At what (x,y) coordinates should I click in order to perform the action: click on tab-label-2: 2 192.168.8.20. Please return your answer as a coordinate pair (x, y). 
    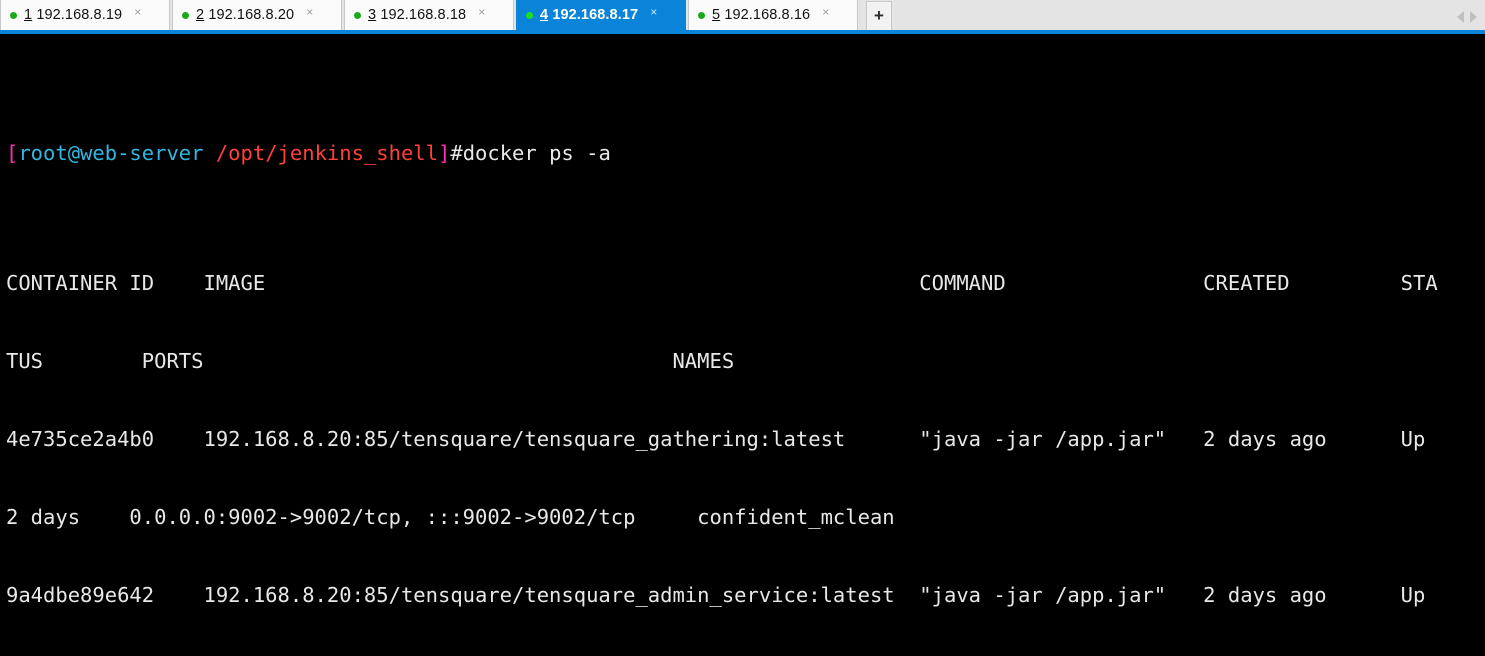
    Looking at the image, I should click on (245, 15).